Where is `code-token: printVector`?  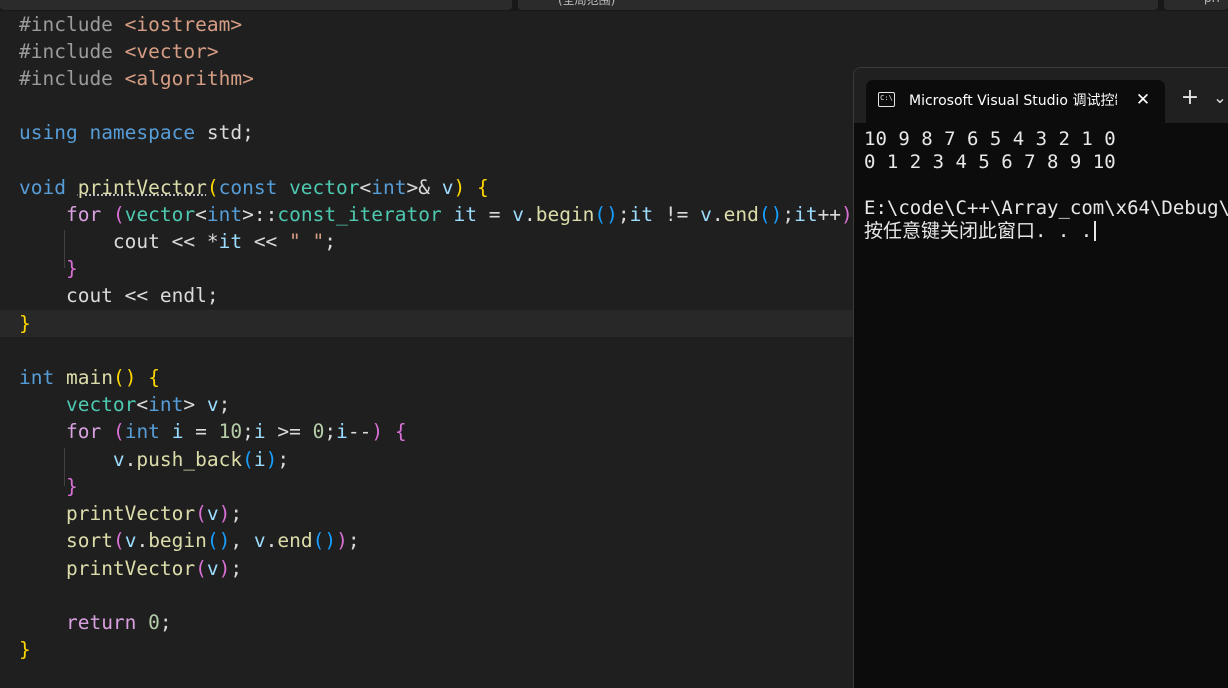 code-token: printVector is located at coordinates (142, 187).